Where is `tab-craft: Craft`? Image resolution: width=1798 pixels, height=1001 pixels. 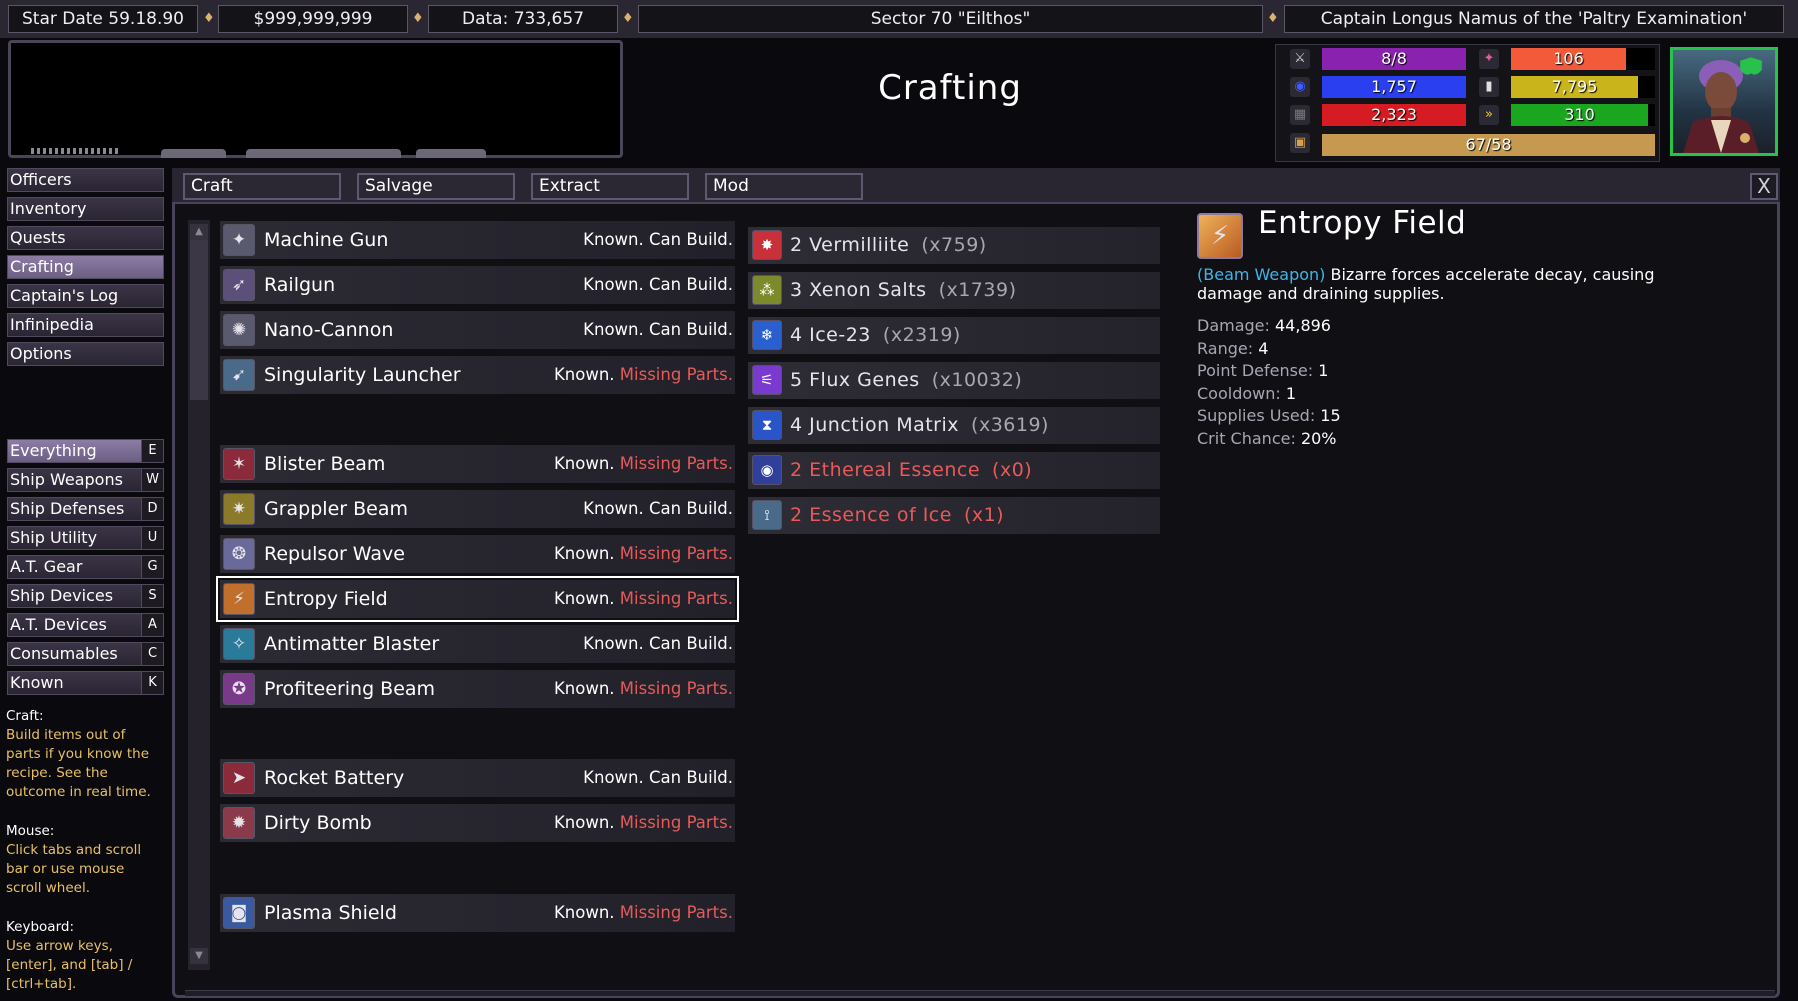 tab-craft: Craft is located at coordinates (262, 186).